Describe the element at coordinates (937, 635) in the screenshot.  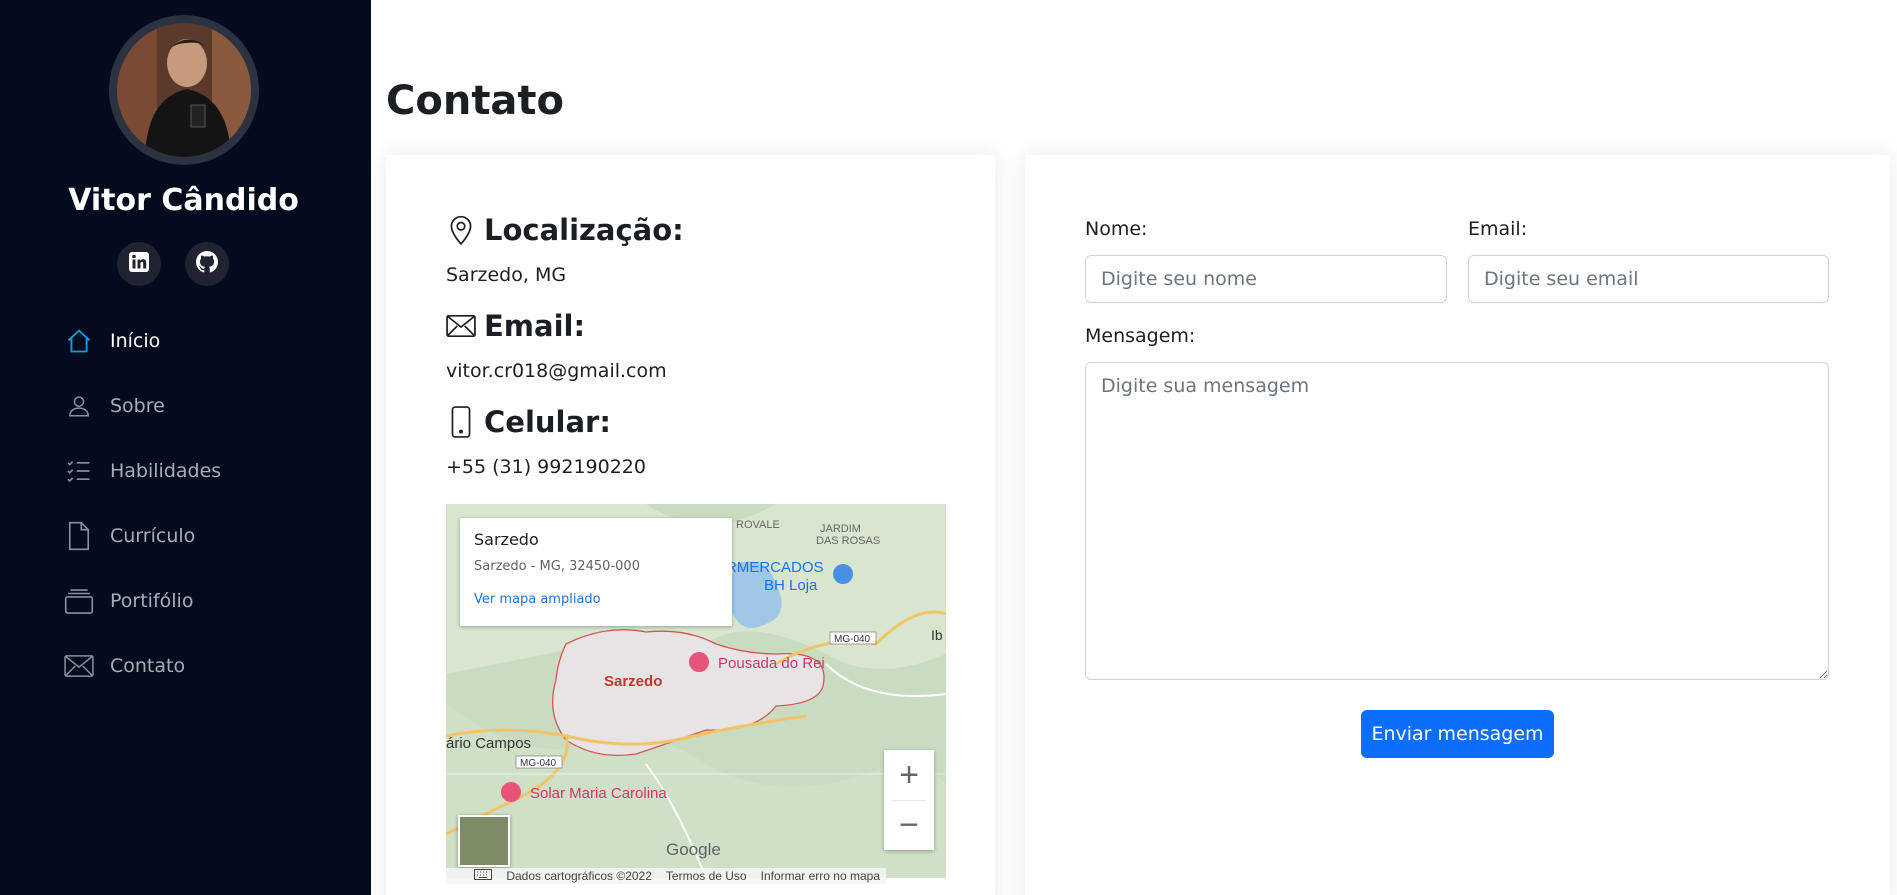
I see `map-label-ib: Ib` at that location.